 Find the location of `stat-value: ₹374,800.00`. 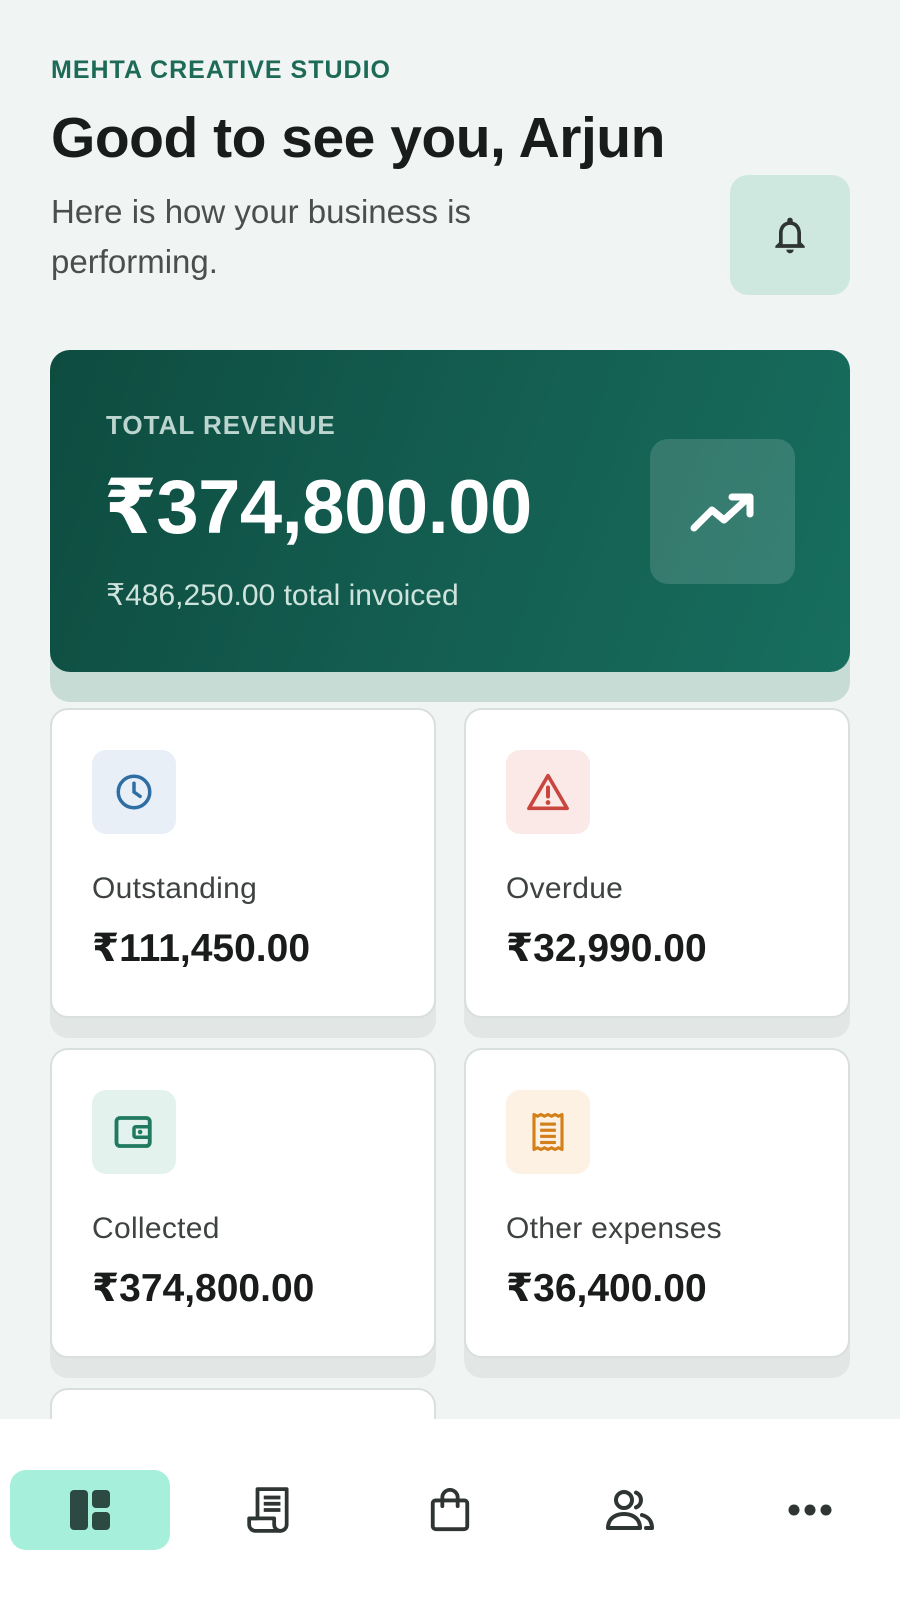

stat-value: ₹374,800.00 is located at coordinates (203, 1288).